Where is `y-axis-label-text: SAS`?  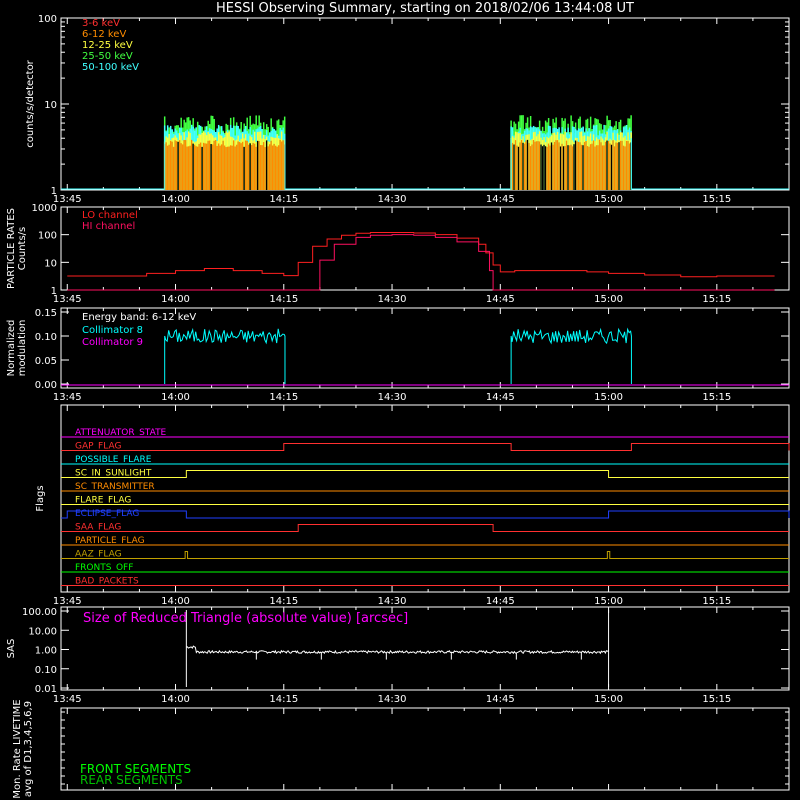
y-axis-label-text: SAS is located at coordinates (11, 649).